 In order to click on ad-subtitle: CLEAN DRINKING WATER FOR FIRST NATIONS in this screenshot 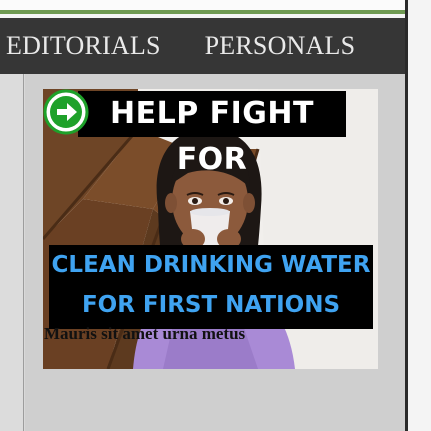, I will do `click(211, 287)`.